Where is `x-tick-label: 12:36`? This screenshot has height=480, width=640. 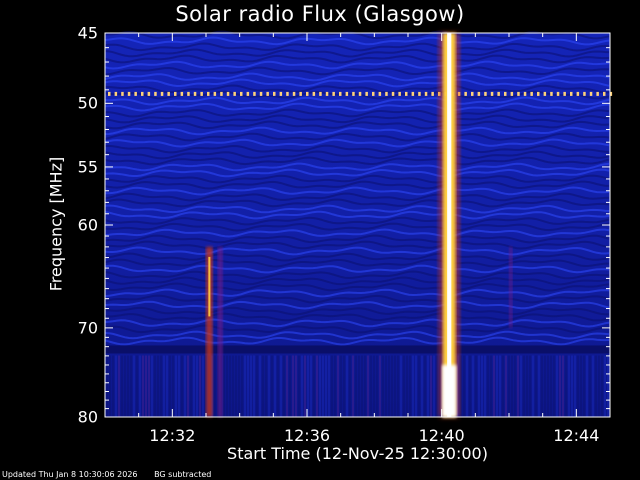
x-tick-label: 12:36 is located at coordinates (307, 435).